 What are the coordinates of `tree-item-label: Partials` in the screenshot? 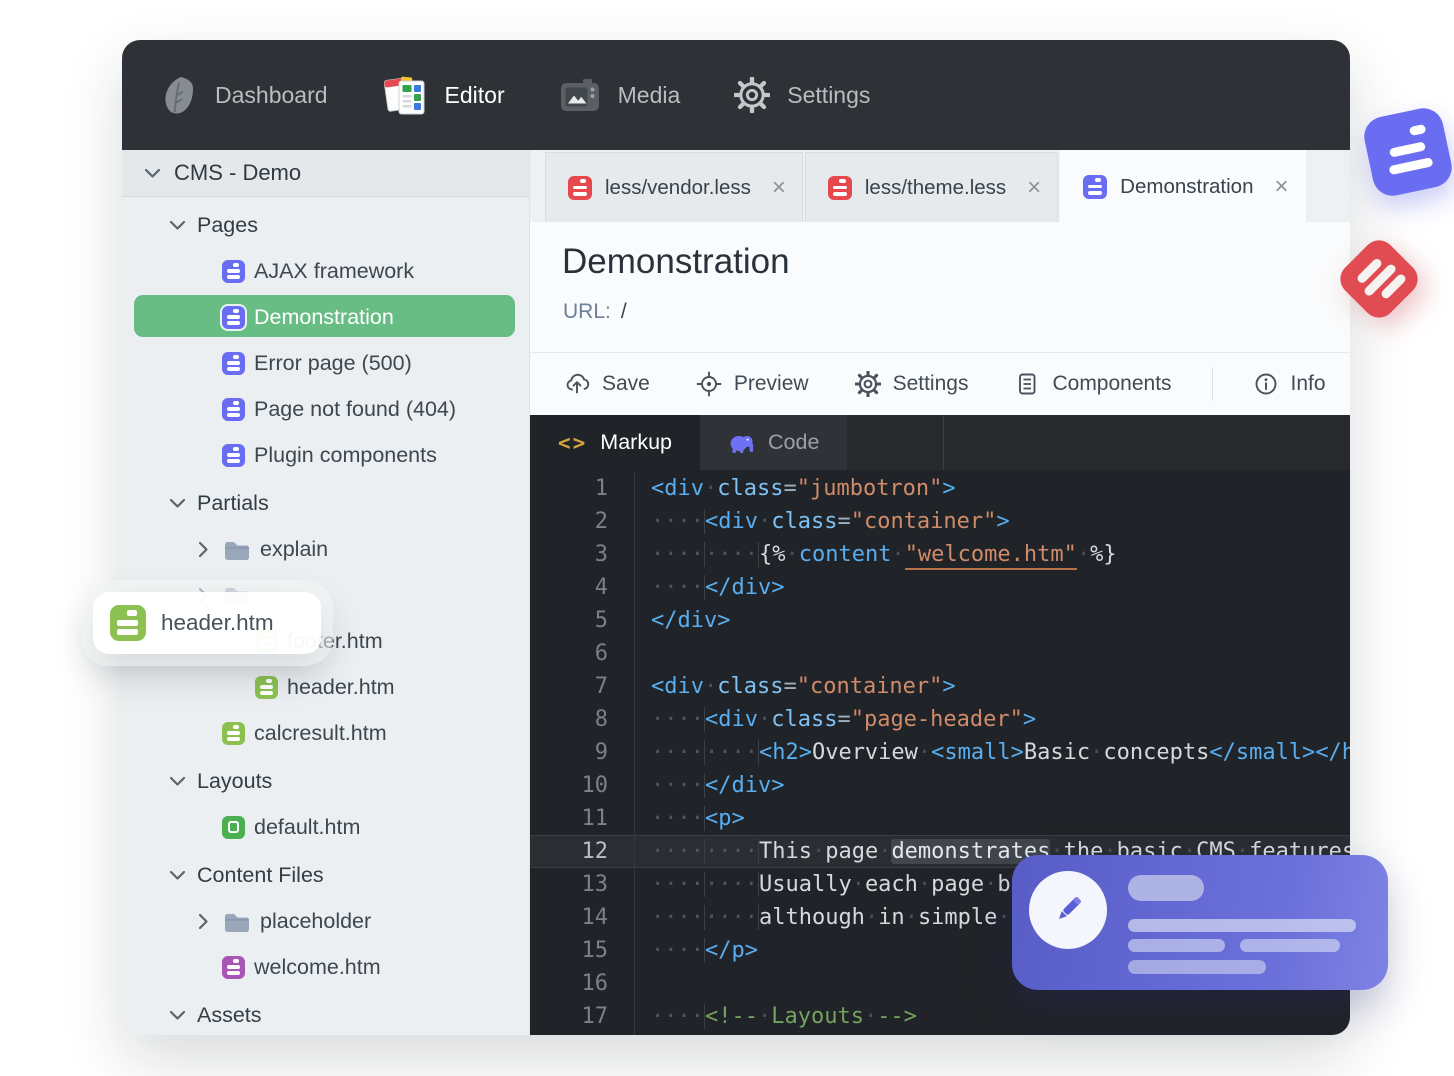 It's located at (233, 502).